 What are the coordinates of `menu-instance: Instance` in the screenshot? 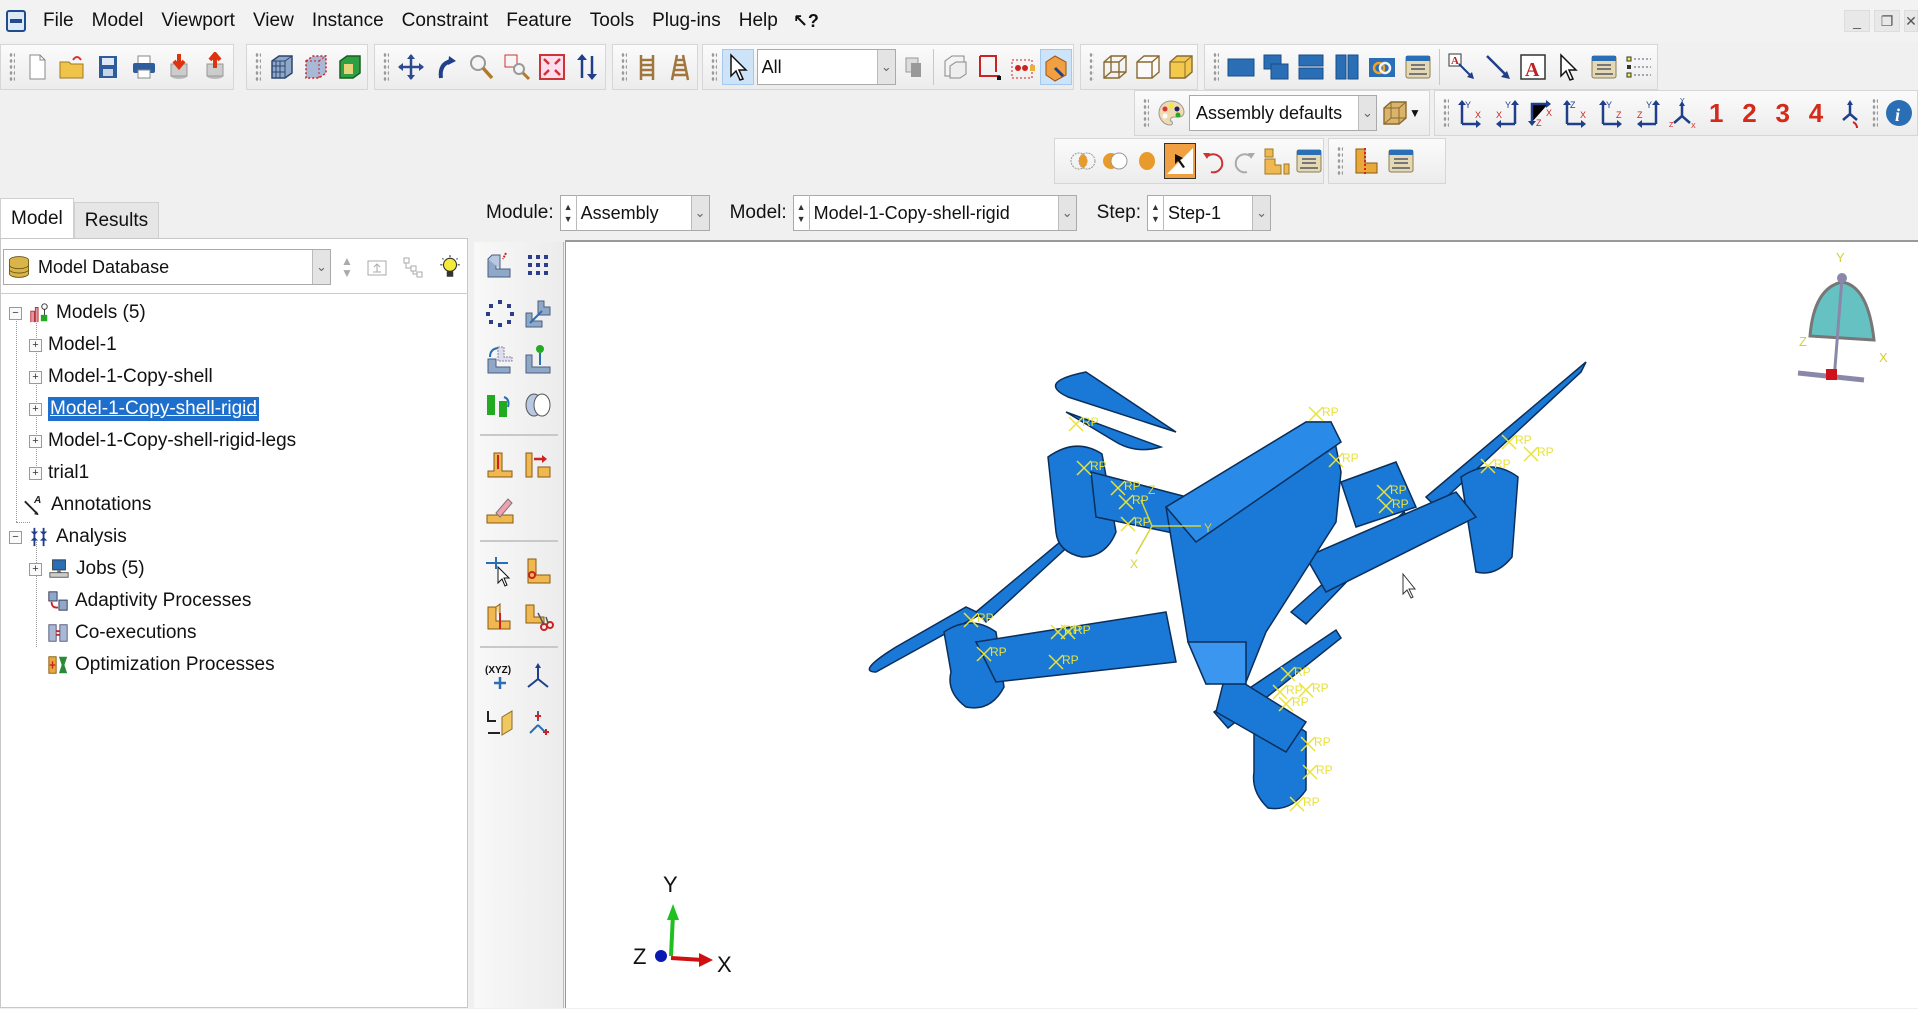 It's located at (348, 21).